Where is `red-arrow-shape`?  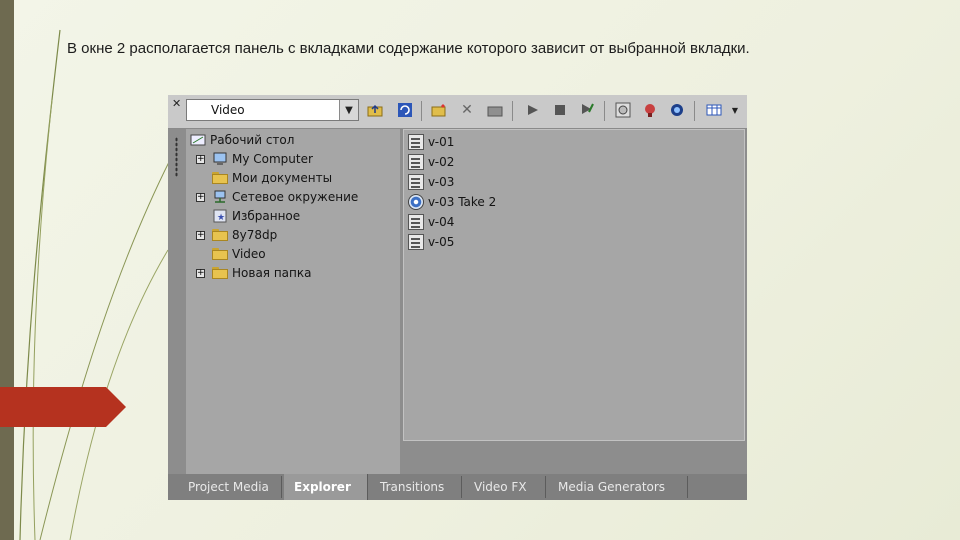 red-arrow-shape is located at coordinates (63, 407).